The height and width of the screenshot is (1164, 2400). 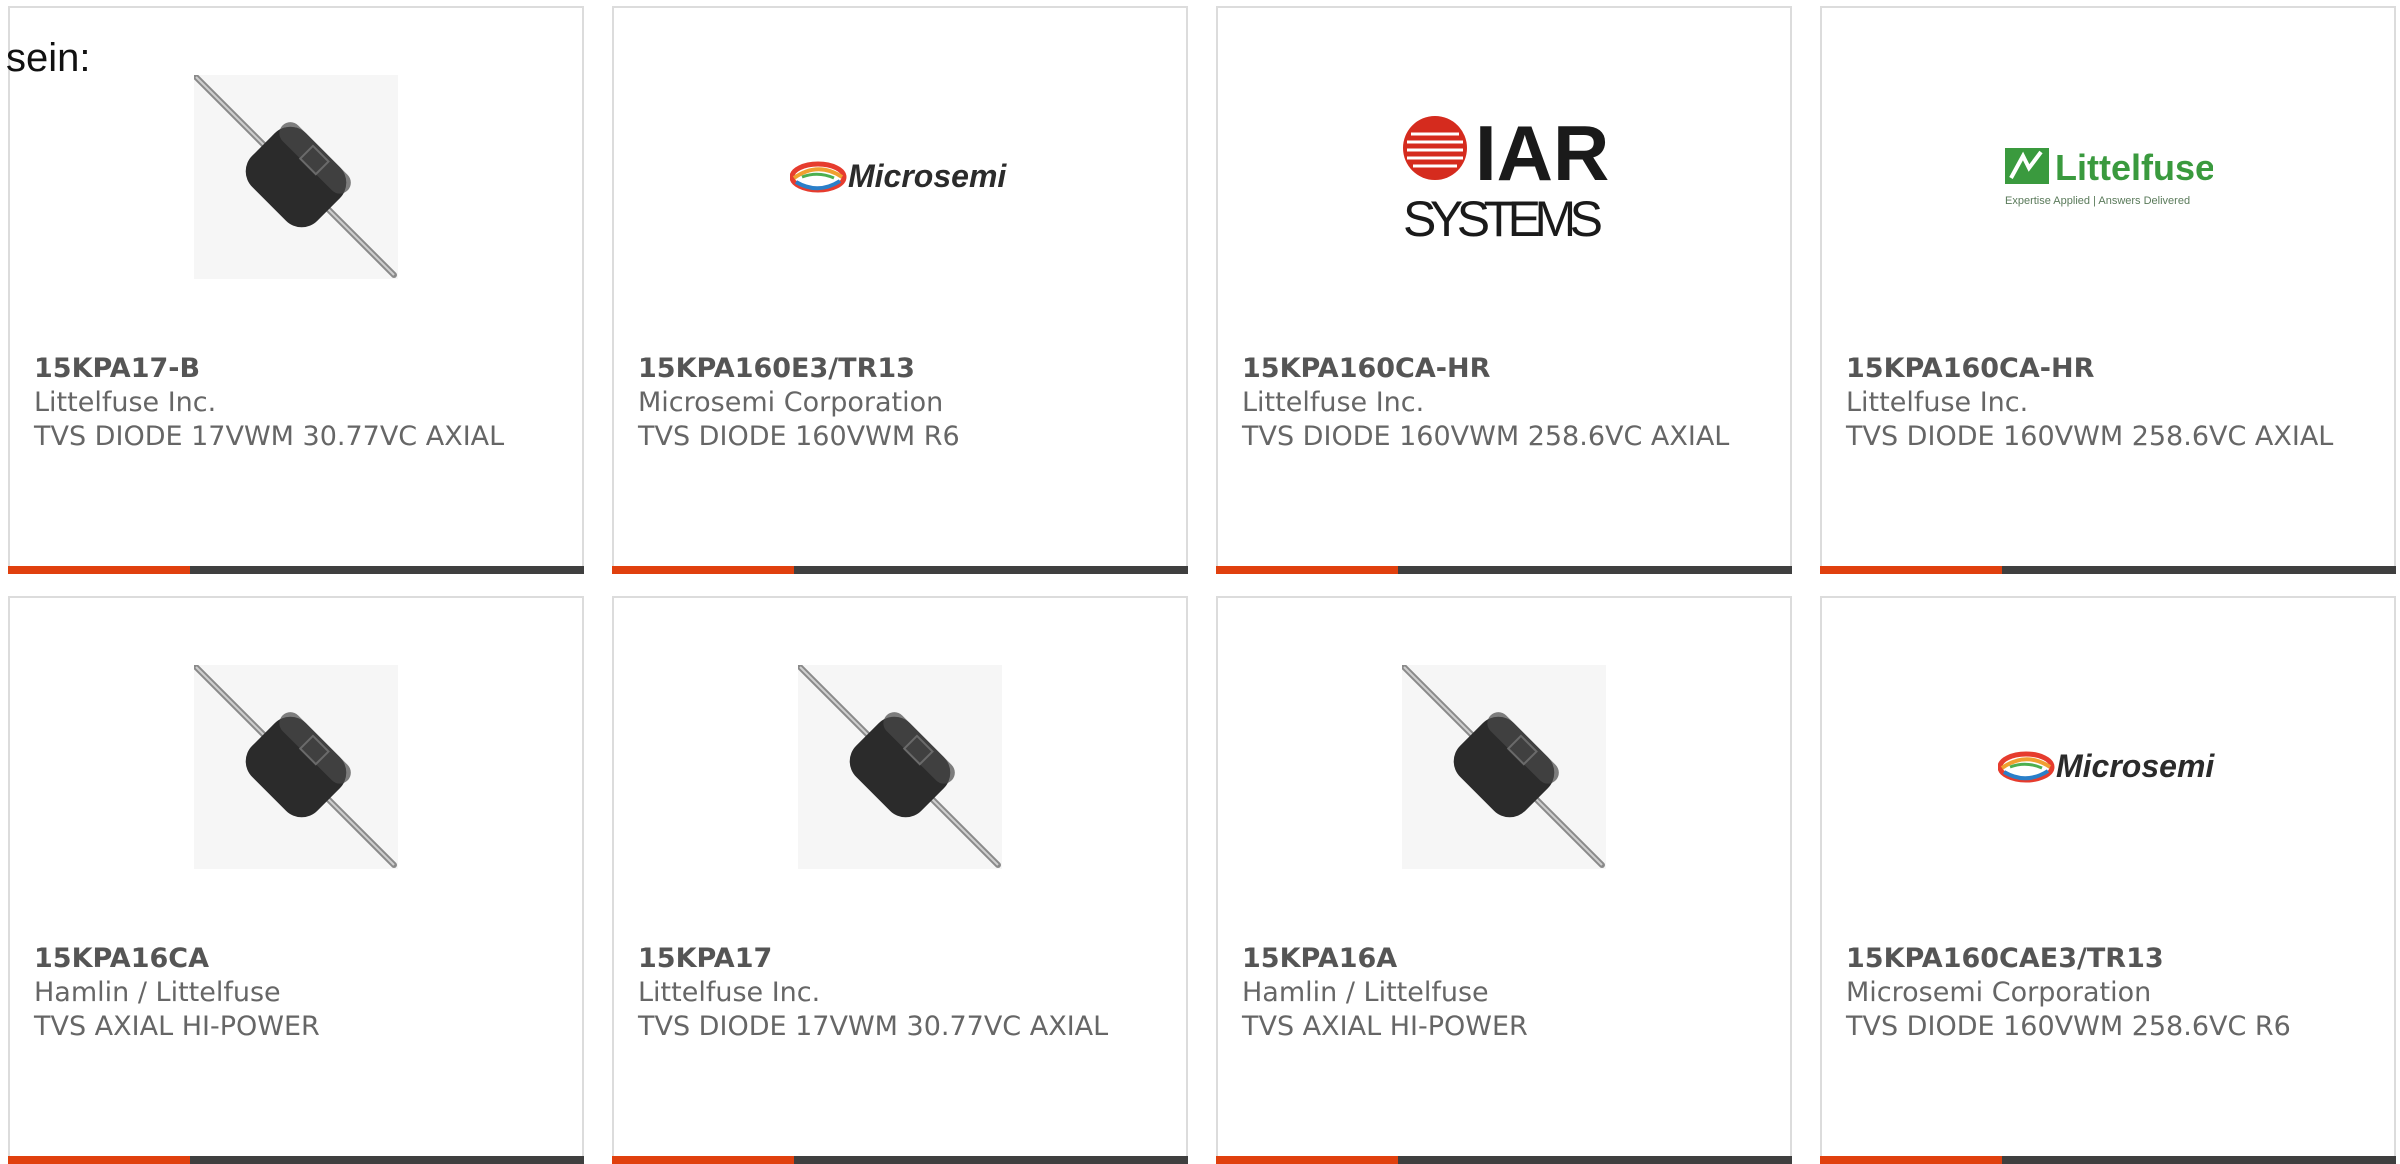 What do you see at coordinates (1506, 959) in the screenshot?
I see `part-number: 15KPA16A` at bounding box center [1506, 959].